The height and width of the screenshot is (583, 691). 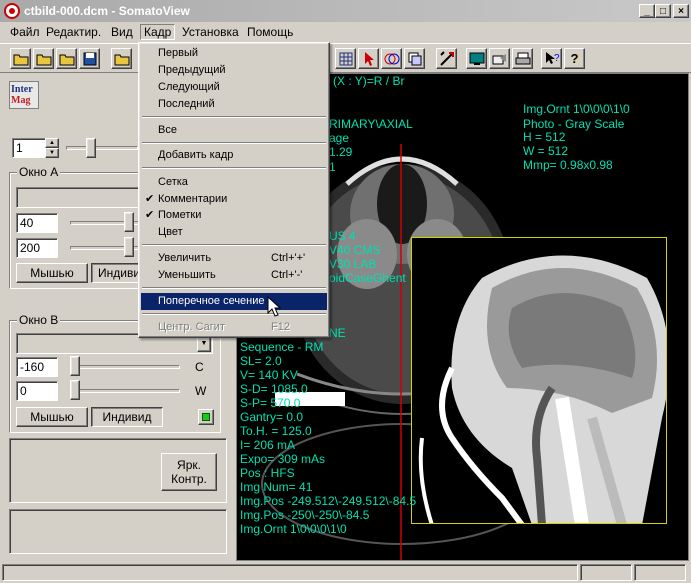 I want to click on overlay-bottom-4: S-D= 1085.0, so click(x=274, y=389).